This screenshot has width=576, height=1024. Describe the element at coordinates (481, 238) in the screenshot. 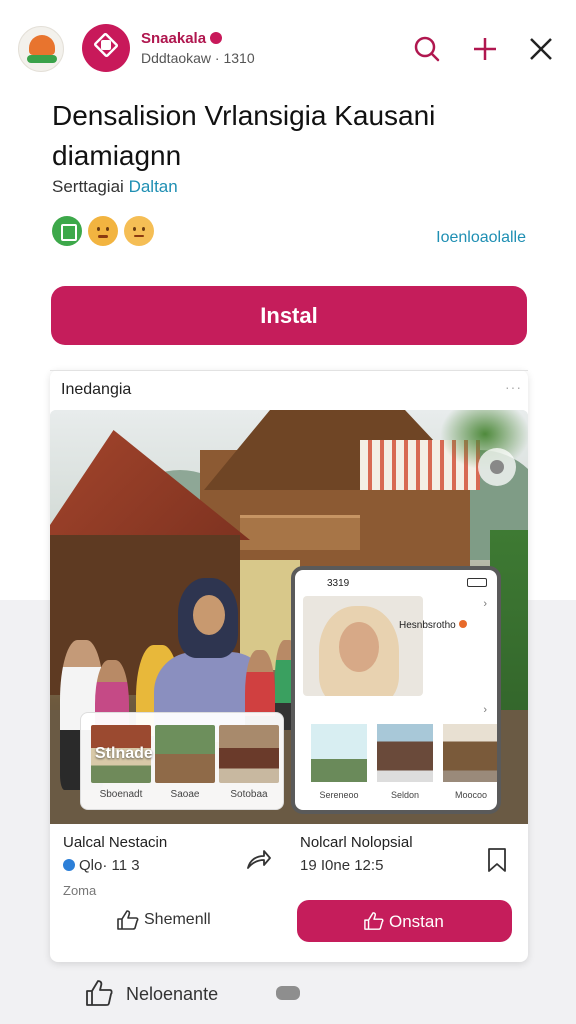

I see `side-link: Ioenloaolalle` at that location.